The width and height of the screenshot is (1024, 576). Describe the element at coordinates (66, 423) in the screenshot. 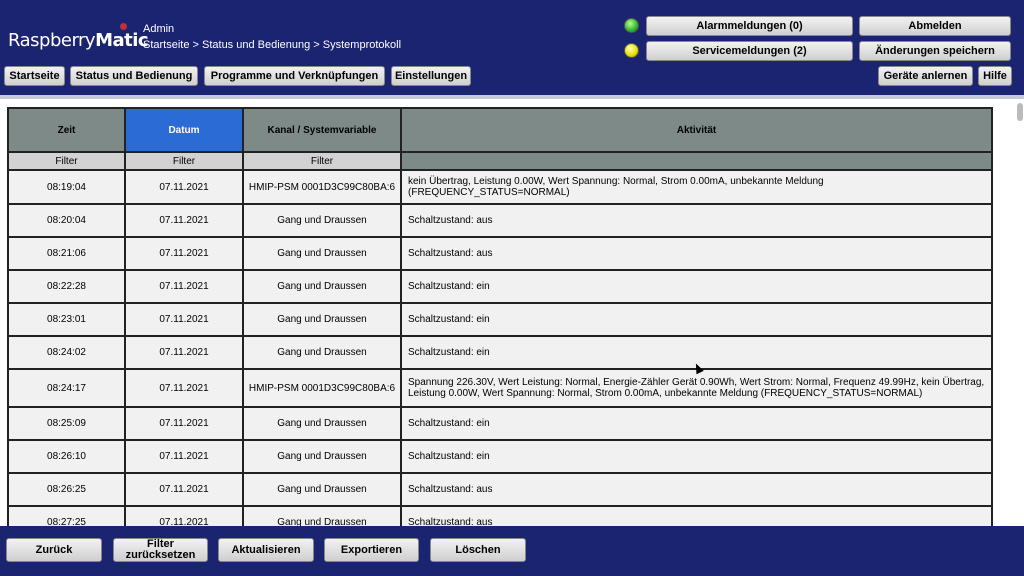

I see `cell-time: 08:25:09` at that location.